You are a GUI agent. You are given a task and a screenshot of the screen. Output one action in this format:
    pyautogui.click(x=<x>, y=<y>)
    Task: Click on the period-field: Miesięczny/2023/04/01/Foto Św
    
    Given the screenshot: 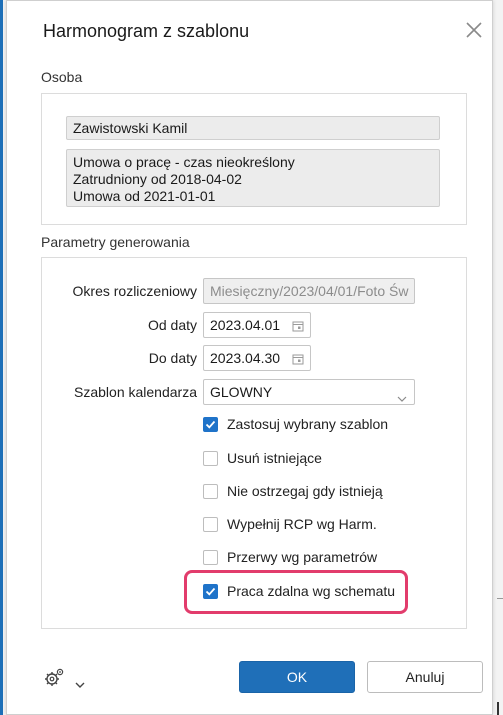 What is the action you would take?
    pyautogui.click(x=309, y=291)
    